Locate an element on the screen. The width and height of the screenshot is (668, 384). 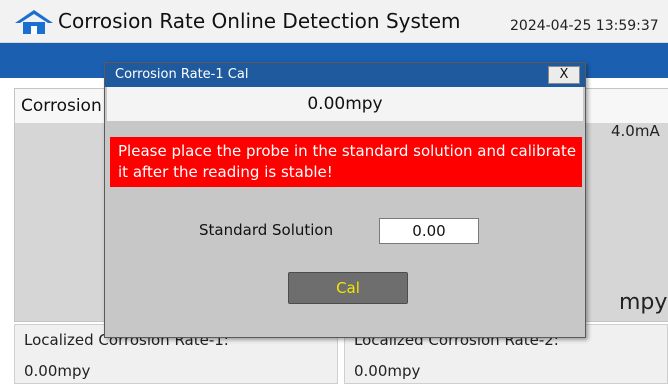
home-icon is located at coordinates (34, 22).